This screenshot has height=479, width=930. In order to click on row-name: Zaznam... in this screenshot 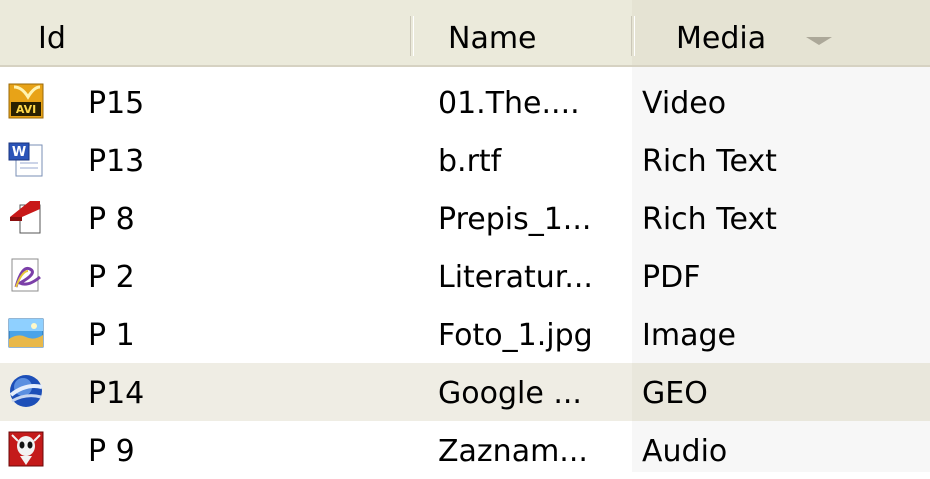, I will do `click(513, 451)`.